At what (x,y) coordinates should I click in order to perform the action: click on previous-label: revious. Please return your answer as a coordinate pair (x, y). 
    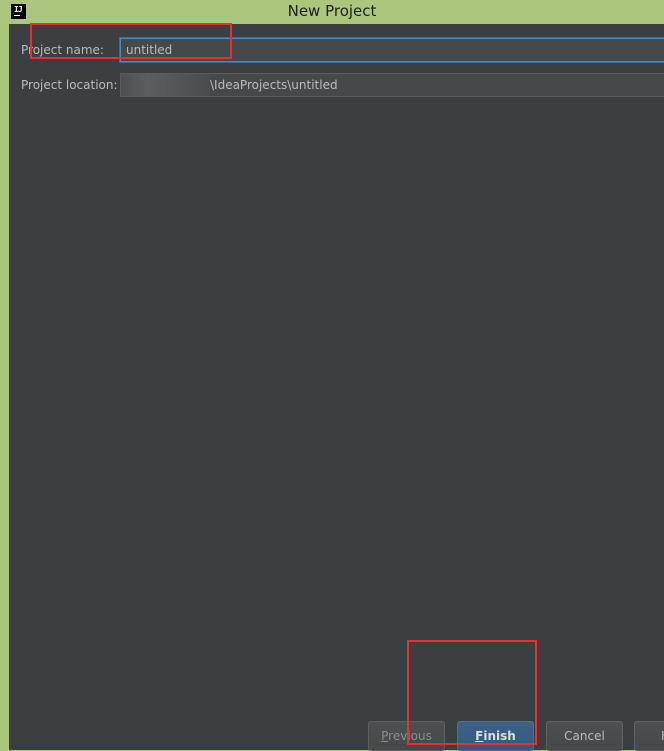
    Looking at the image, I should click on (410, 736).